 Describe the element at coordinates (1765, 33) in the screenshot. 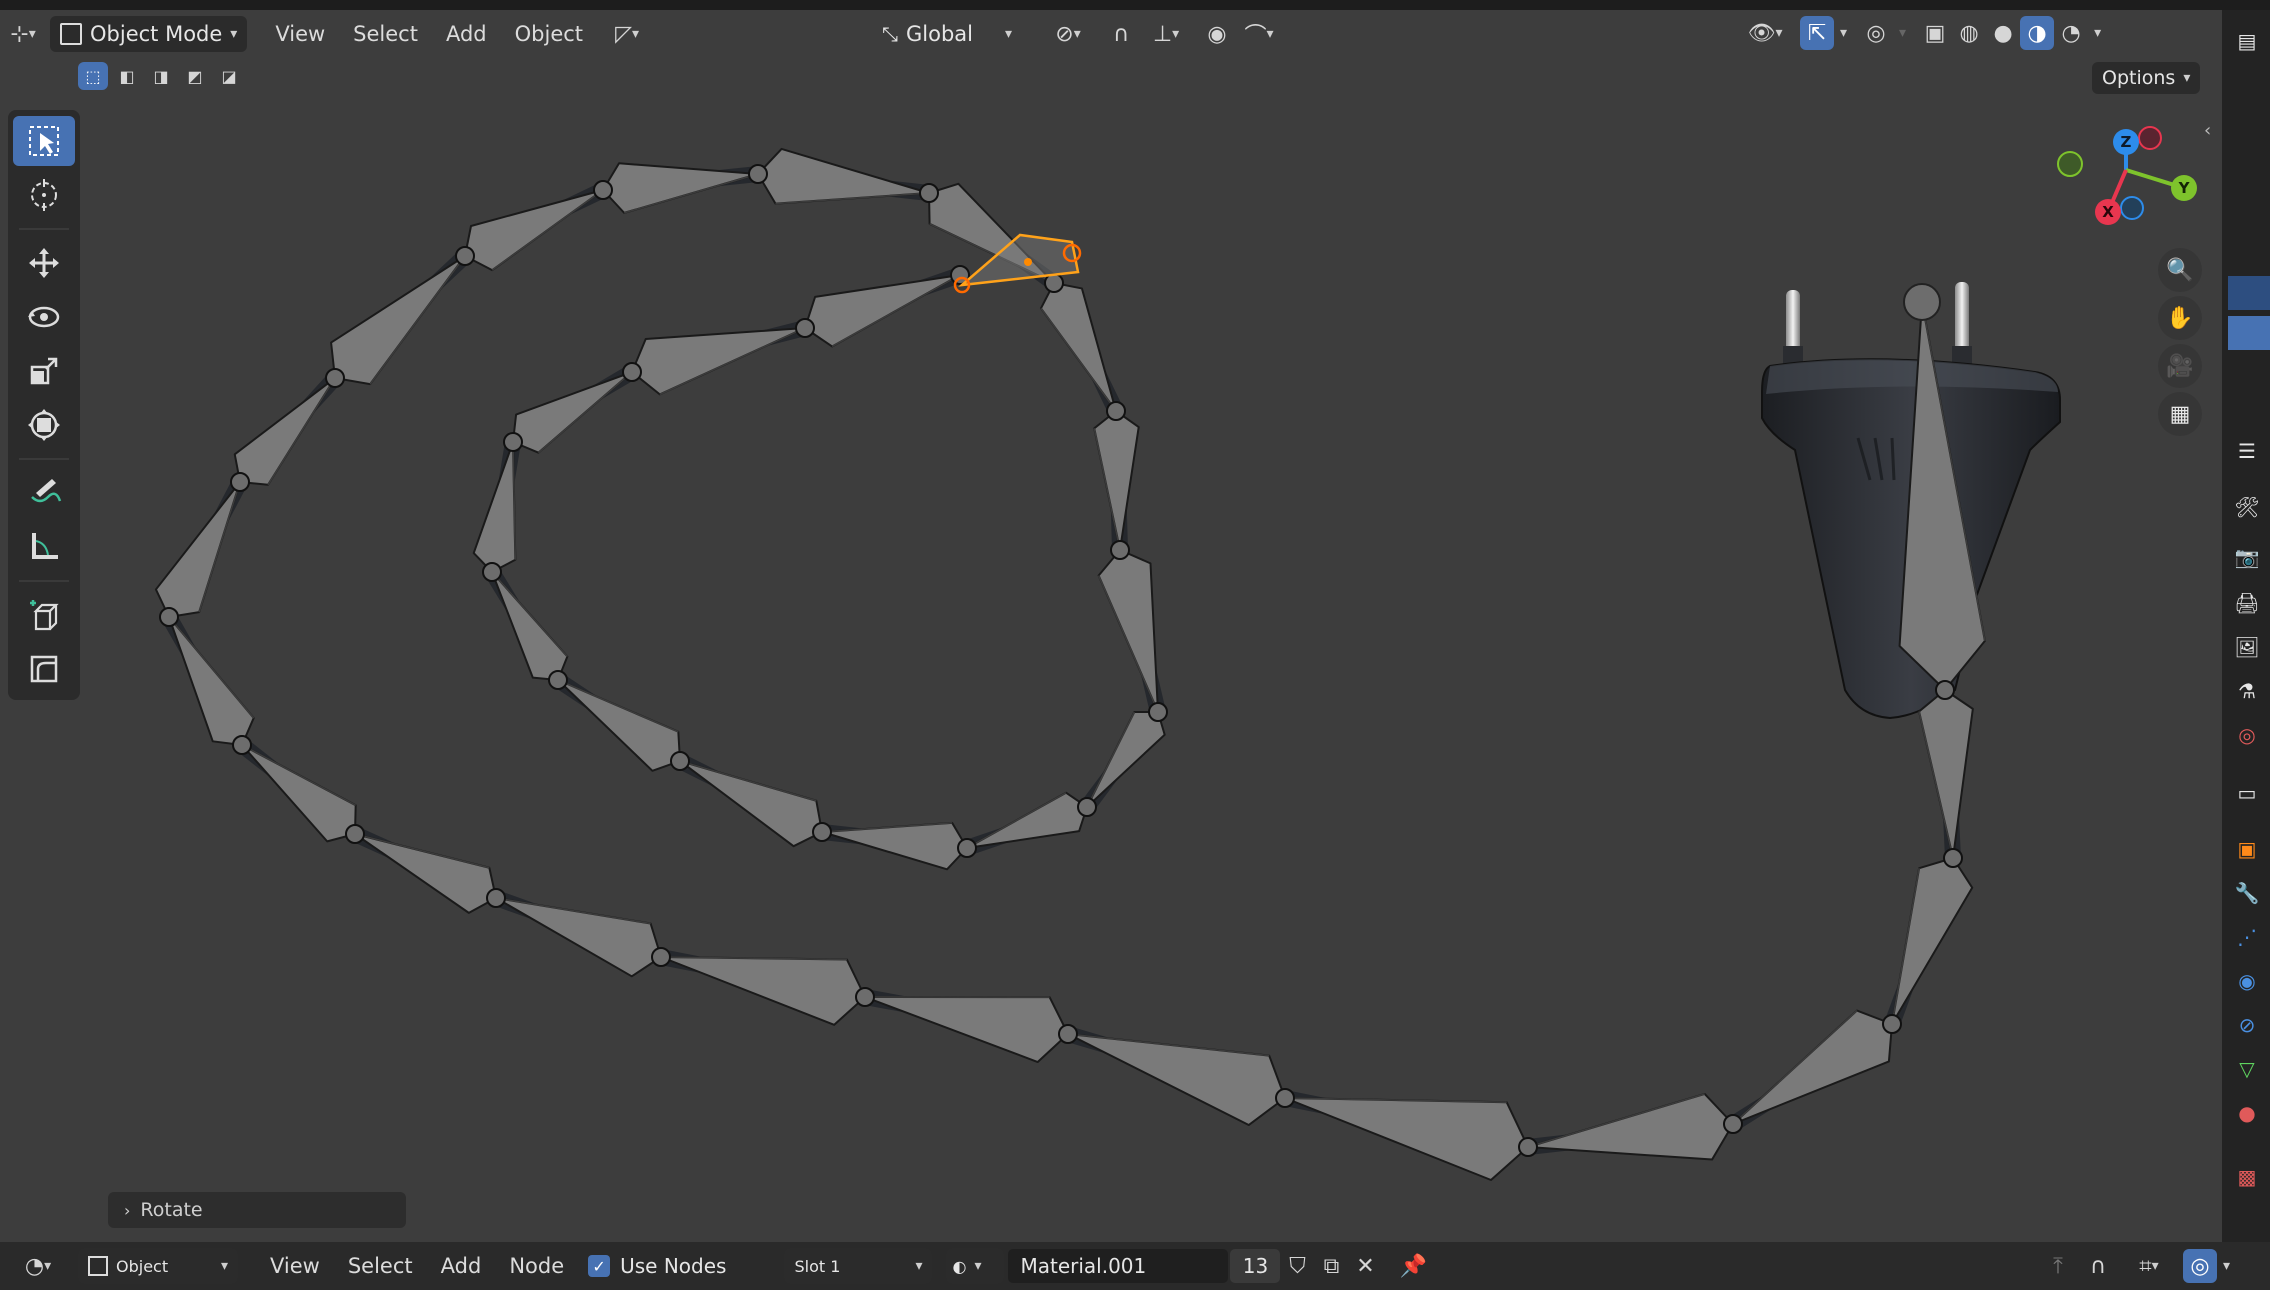

I see `visibility-icon: 👁 ▾` at that location.